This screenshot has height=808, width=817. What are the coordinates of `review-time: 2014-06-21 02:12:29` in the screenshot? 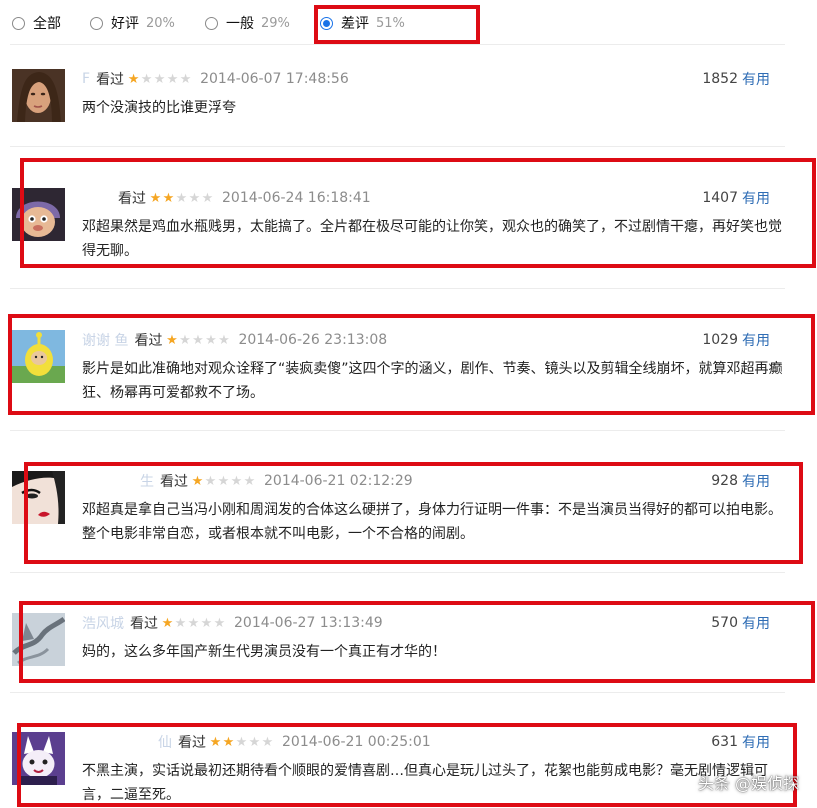 It's located at (338, 481).